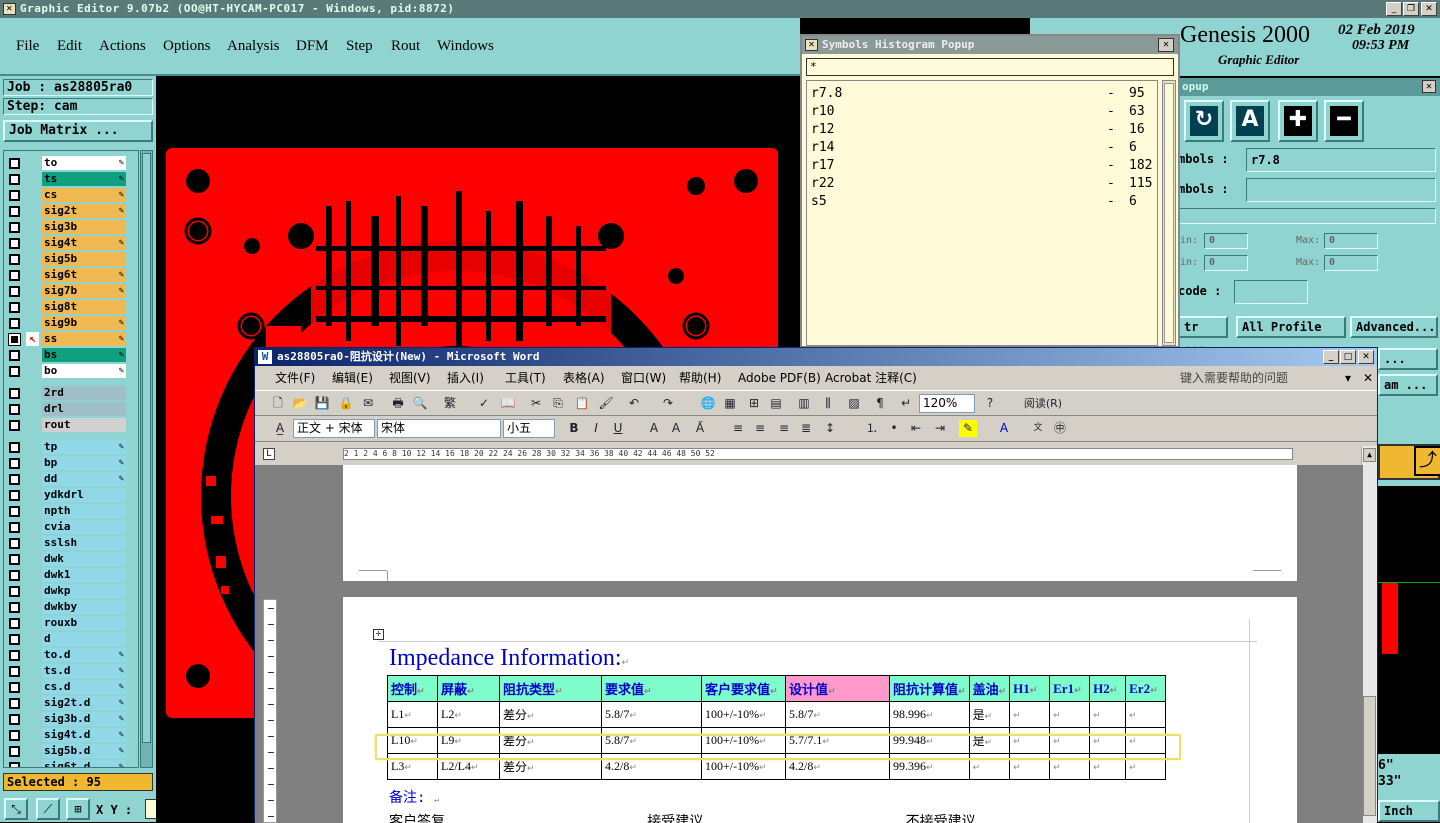  I want to click on menu-analysis: Analysis, so click(253, 46).